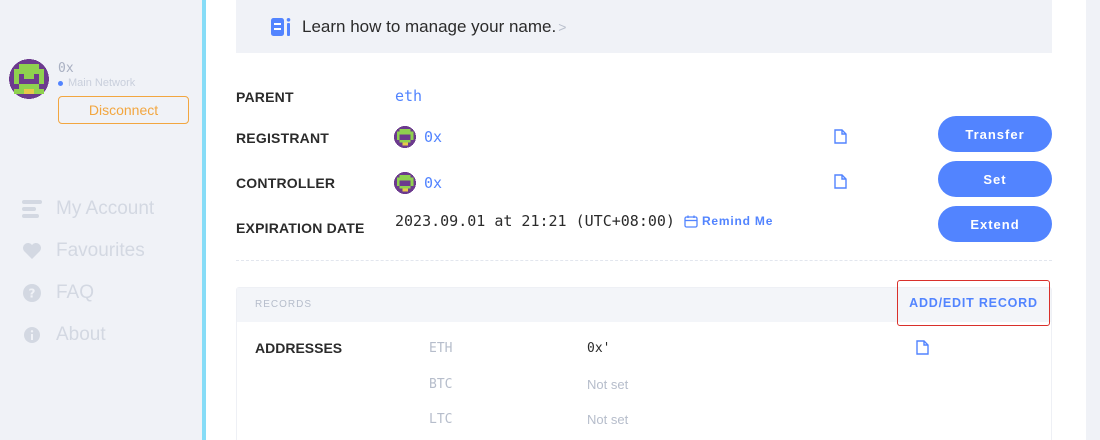 The width and height of the screenshot is (1100, 440). I want to click on set-button: Set, so click(995, 179).